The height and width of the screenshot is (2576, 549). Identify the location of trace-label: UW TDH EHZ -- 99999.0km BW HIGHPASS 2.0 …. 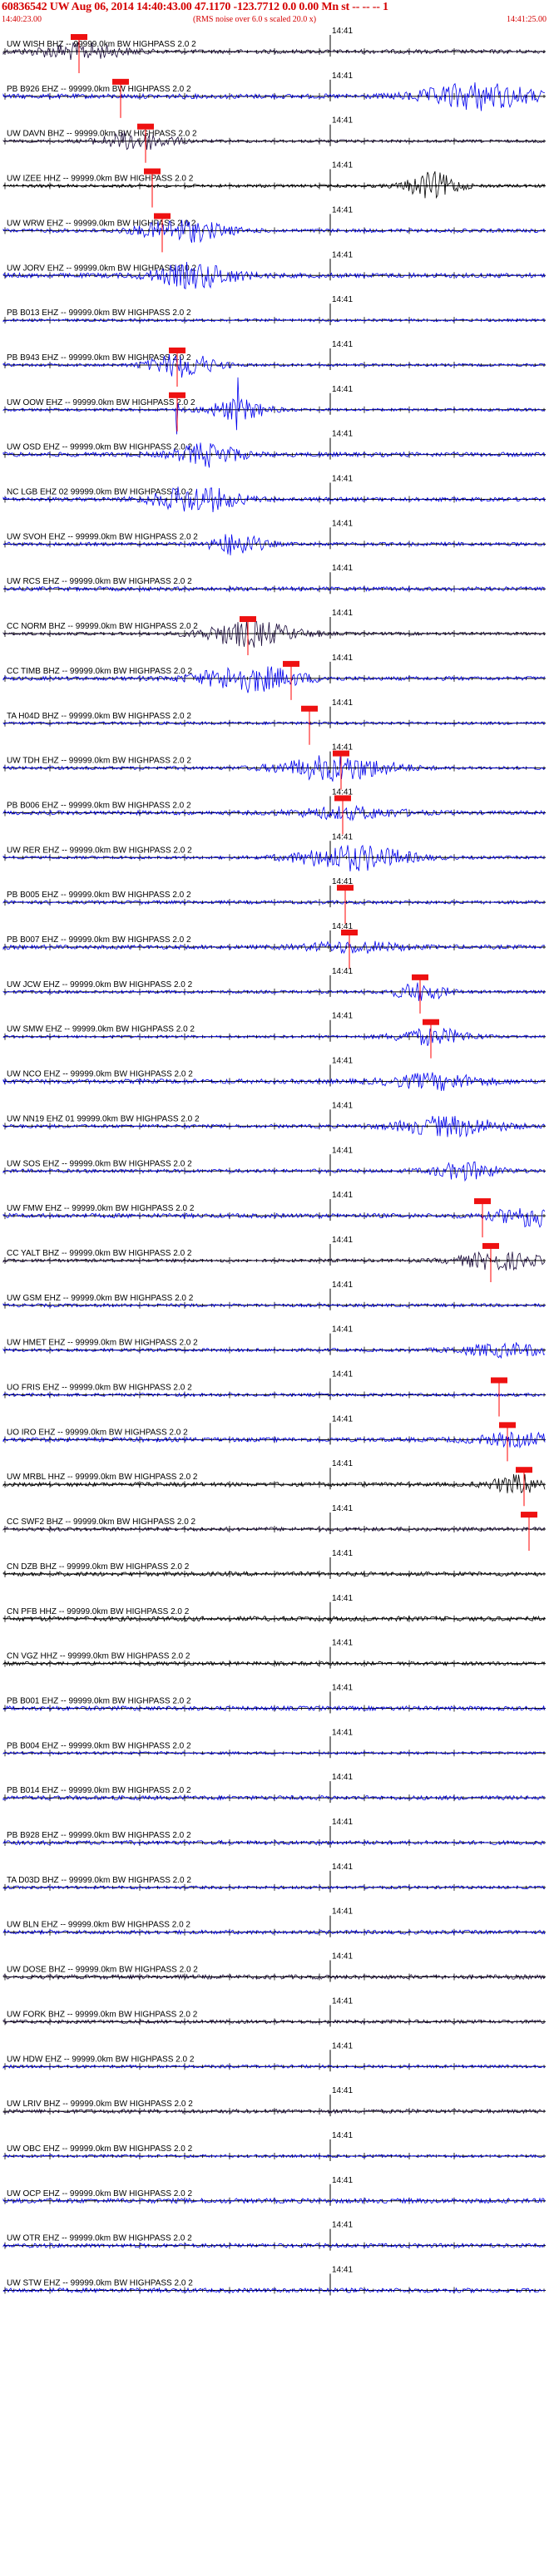
(99, 761).